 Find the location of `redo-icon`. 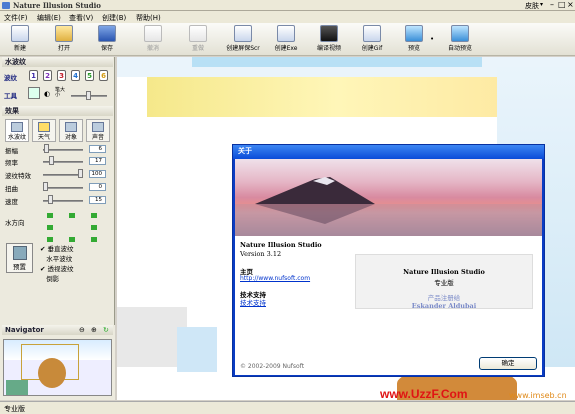

redo-icon is located at coordinates (198, 33).